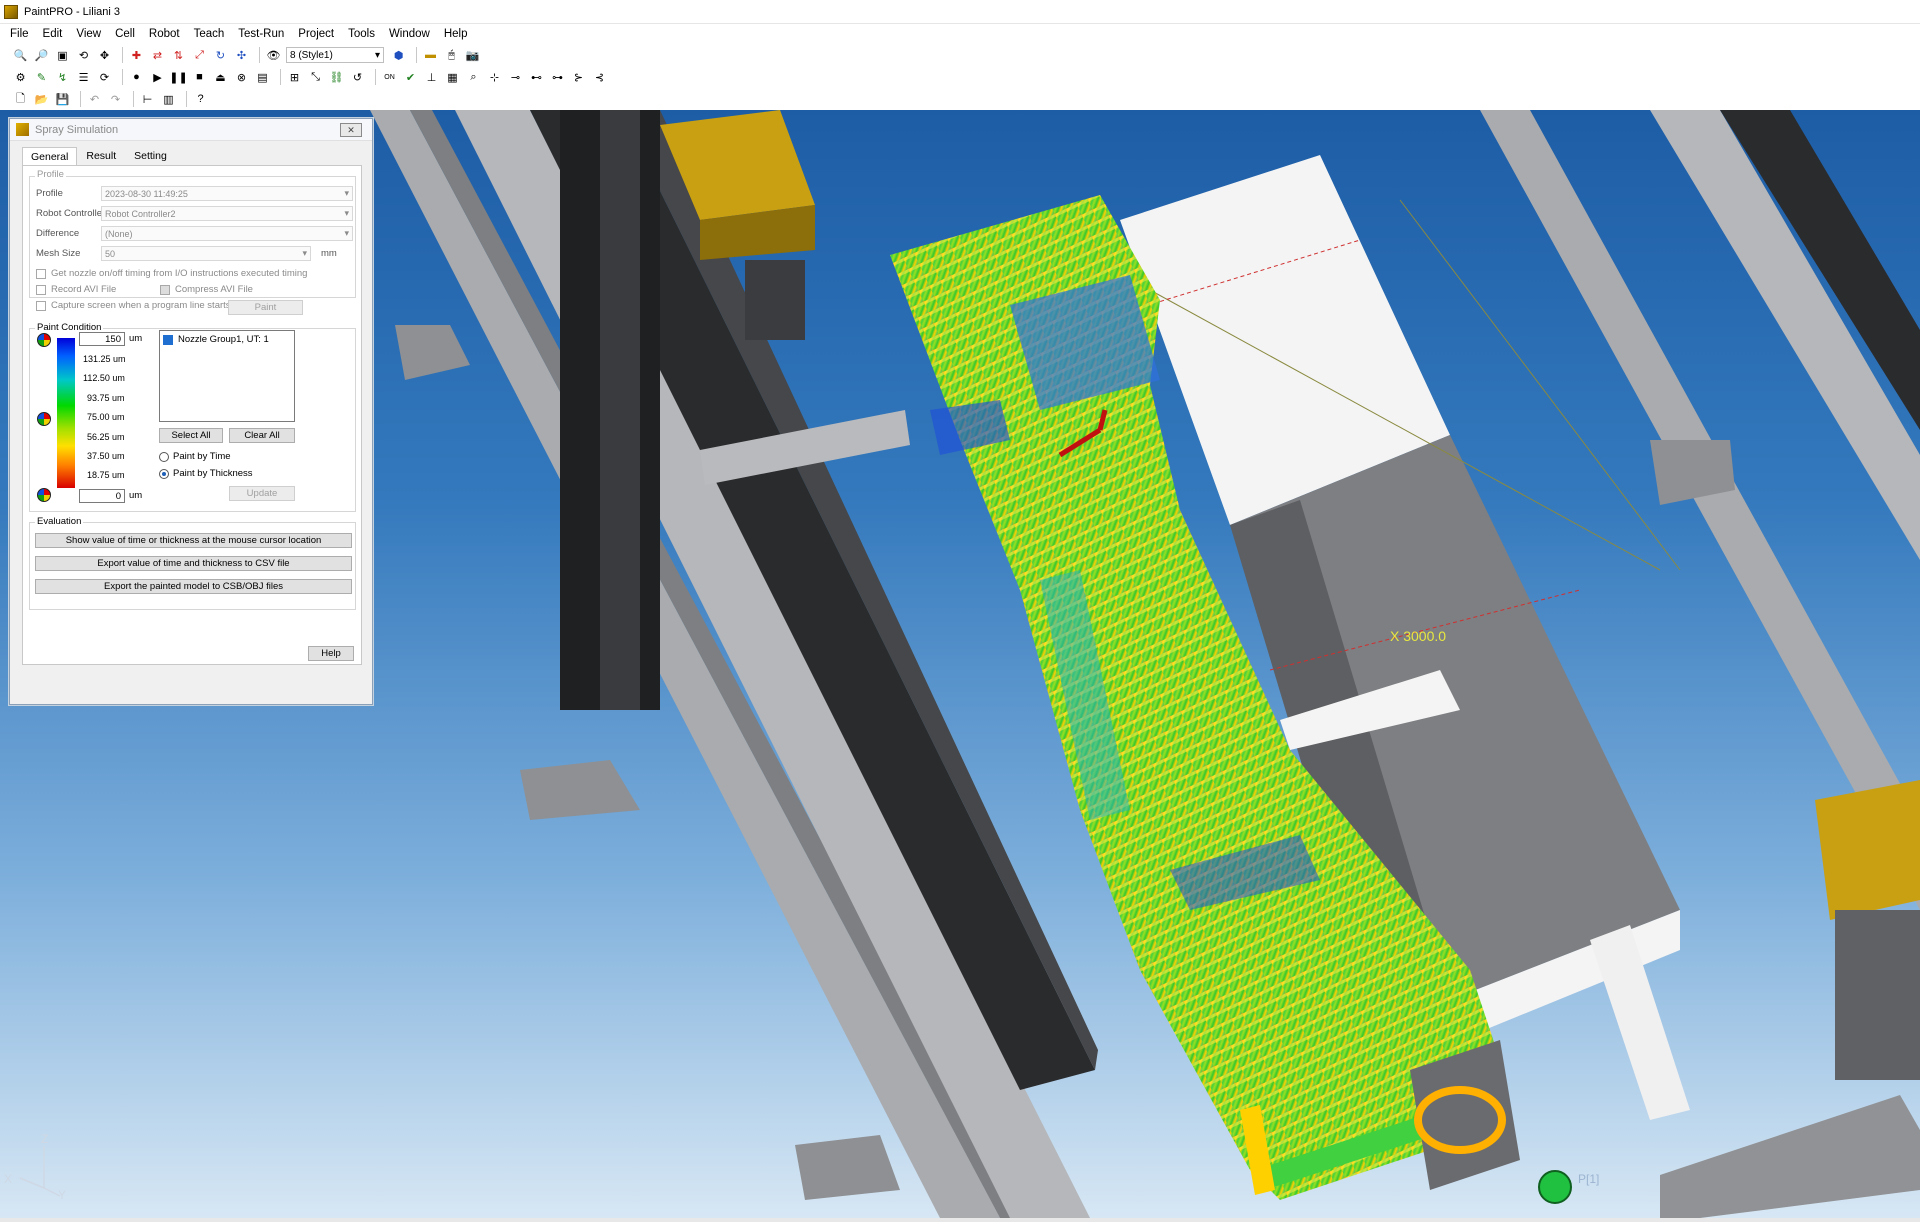 The height and width of the screenshot is (1222, 1920). What do you see at coordinates (19, 34) in the screenshot?
I see `menu-file: File` at bounding box center [19, 34].